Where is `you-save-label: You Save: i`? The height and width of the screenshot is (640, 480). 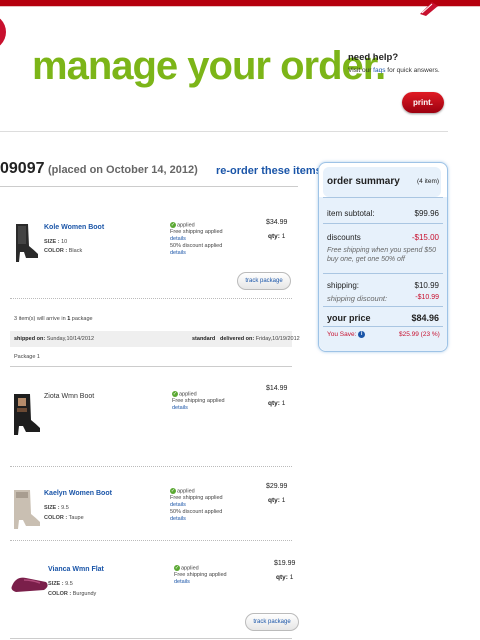 you-save-label: You Save: i is located at coordinates (346, 334).